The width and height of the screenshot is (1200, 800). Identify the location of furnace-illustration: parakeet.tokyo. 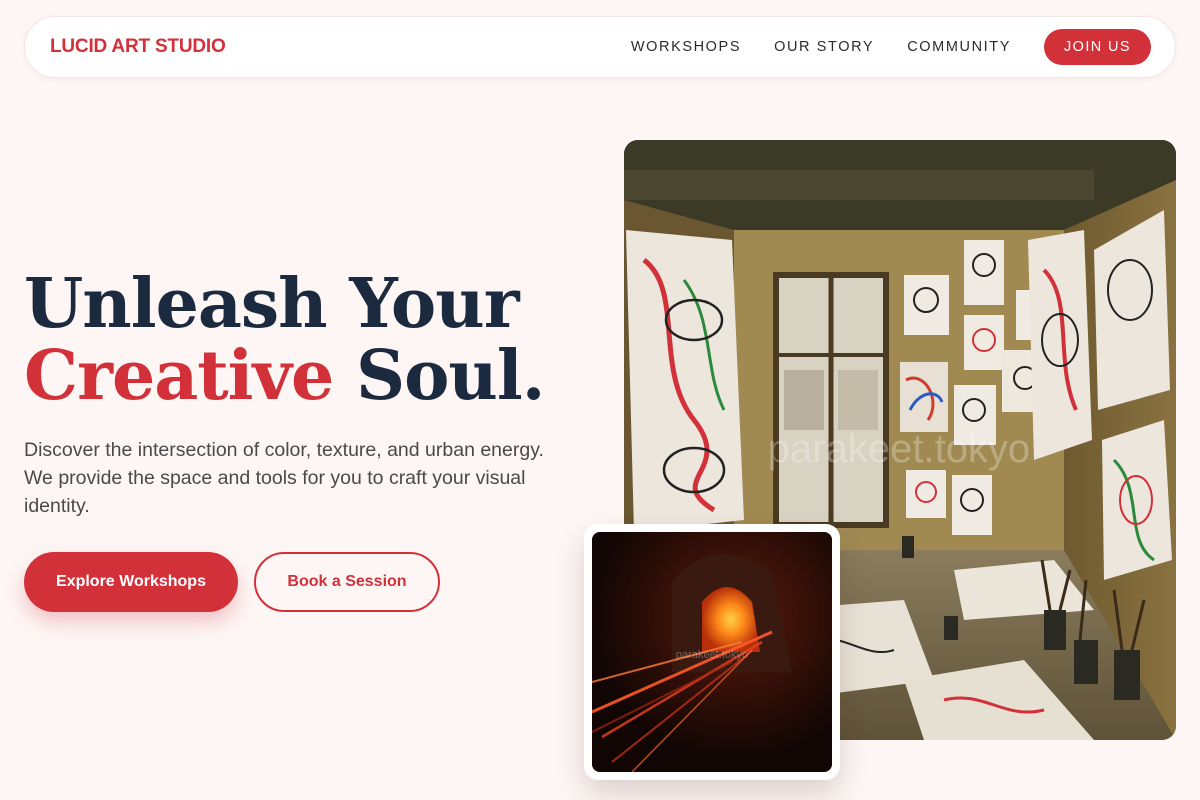
(712, 652).